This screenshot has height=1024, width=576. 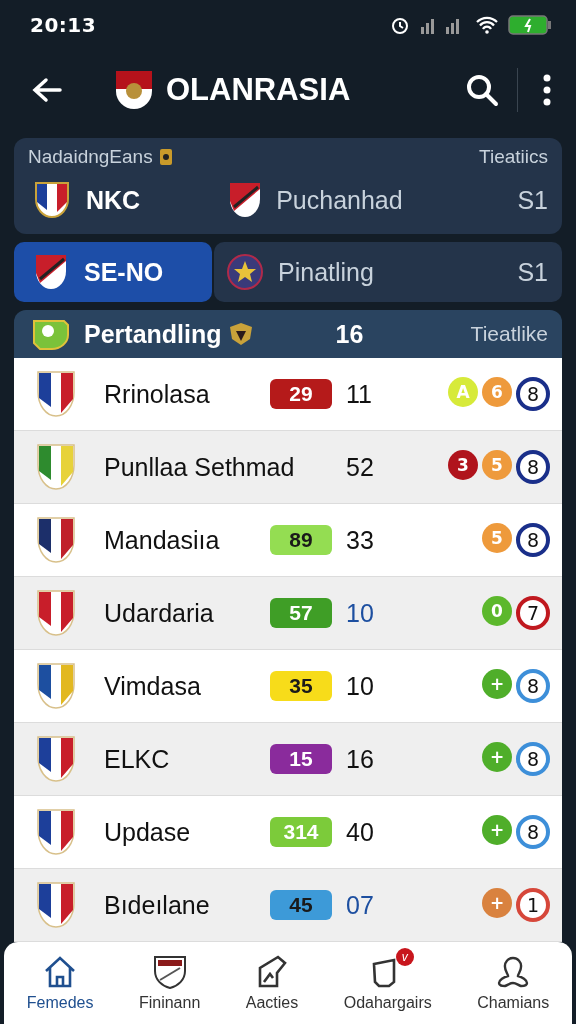 What do you see at coordinates (157, 394) in the screenshot?
I see `team-name: Rrinolasa` at bounding box center [157, 394].